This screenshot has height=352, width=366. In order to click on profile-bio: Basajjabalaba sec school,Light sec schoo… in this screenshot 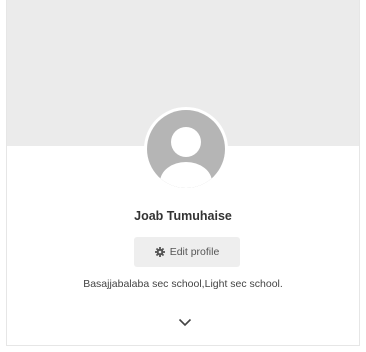, I will do `click(183, 284)`.